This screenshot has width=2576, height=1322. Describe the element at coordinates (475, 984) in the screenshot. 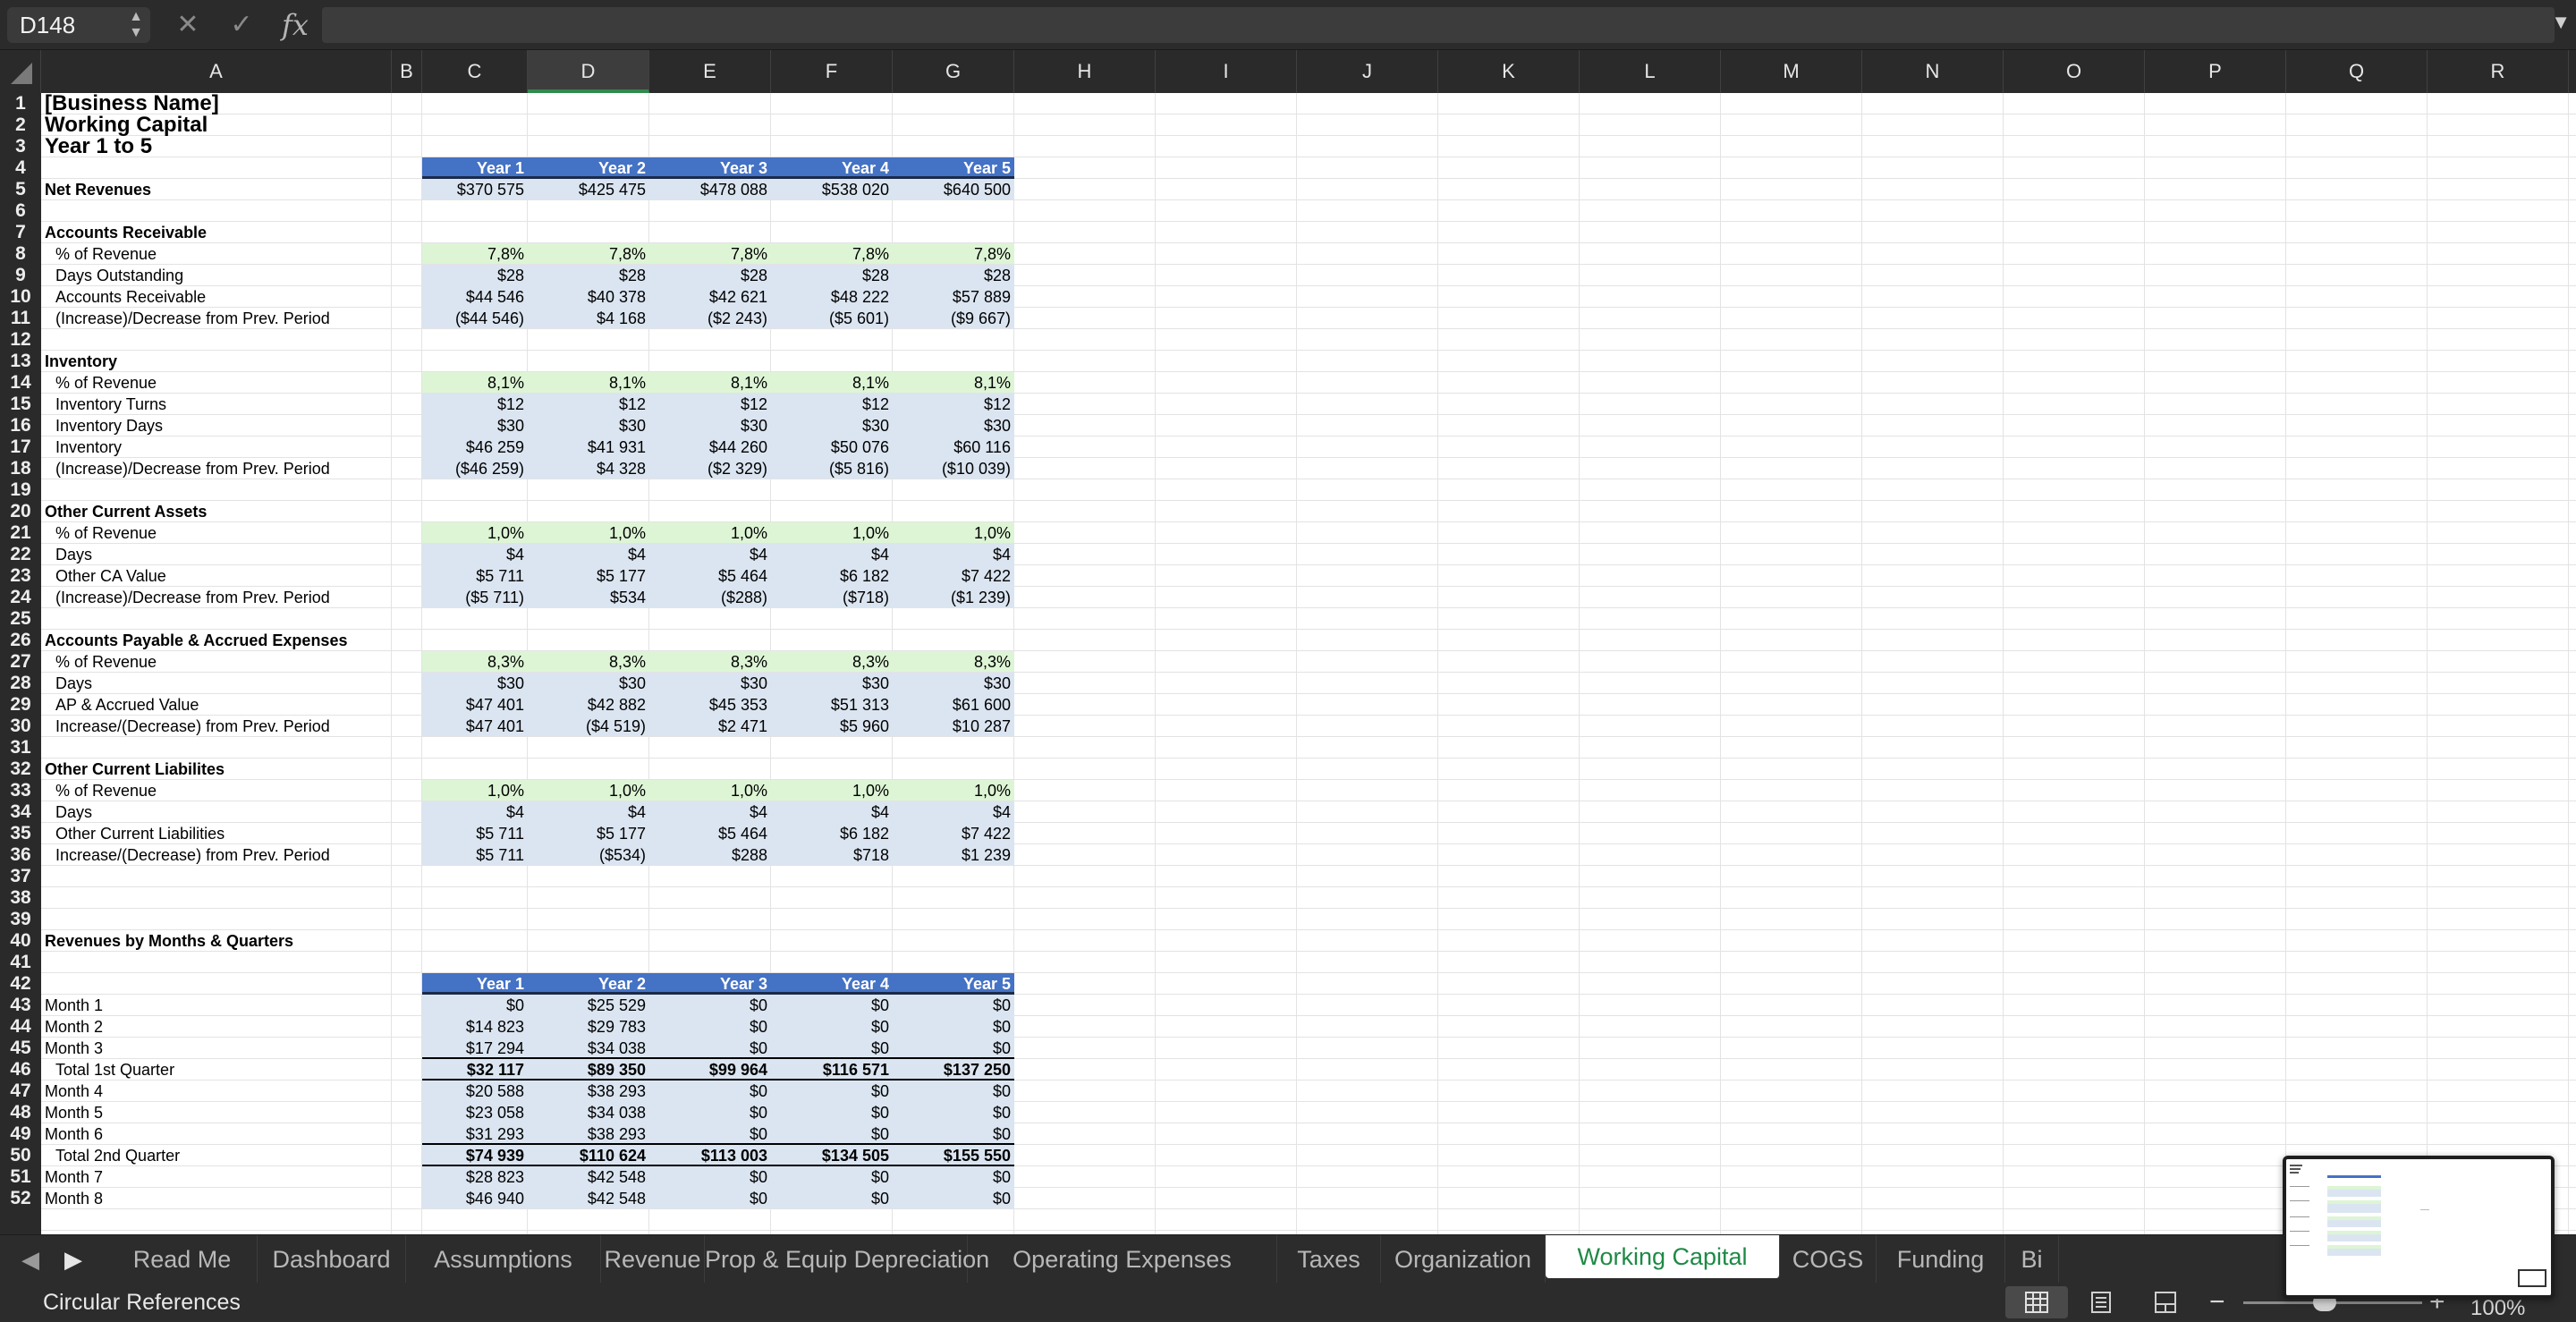

I see `year-header: Year 1` at that location.